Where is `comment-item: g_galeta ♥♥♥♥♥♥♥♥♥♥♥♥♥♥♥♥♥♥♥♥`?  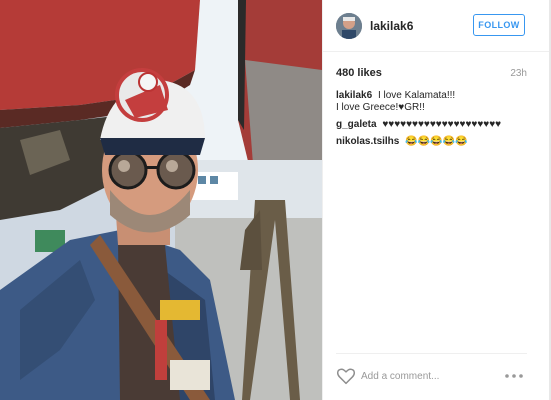
comment-item: g_galeta ♥♥♥♥♥♥♥♥♥♥♥♥♥♥♥♥♥♥♥♥ is located at coordinates (436, 125).